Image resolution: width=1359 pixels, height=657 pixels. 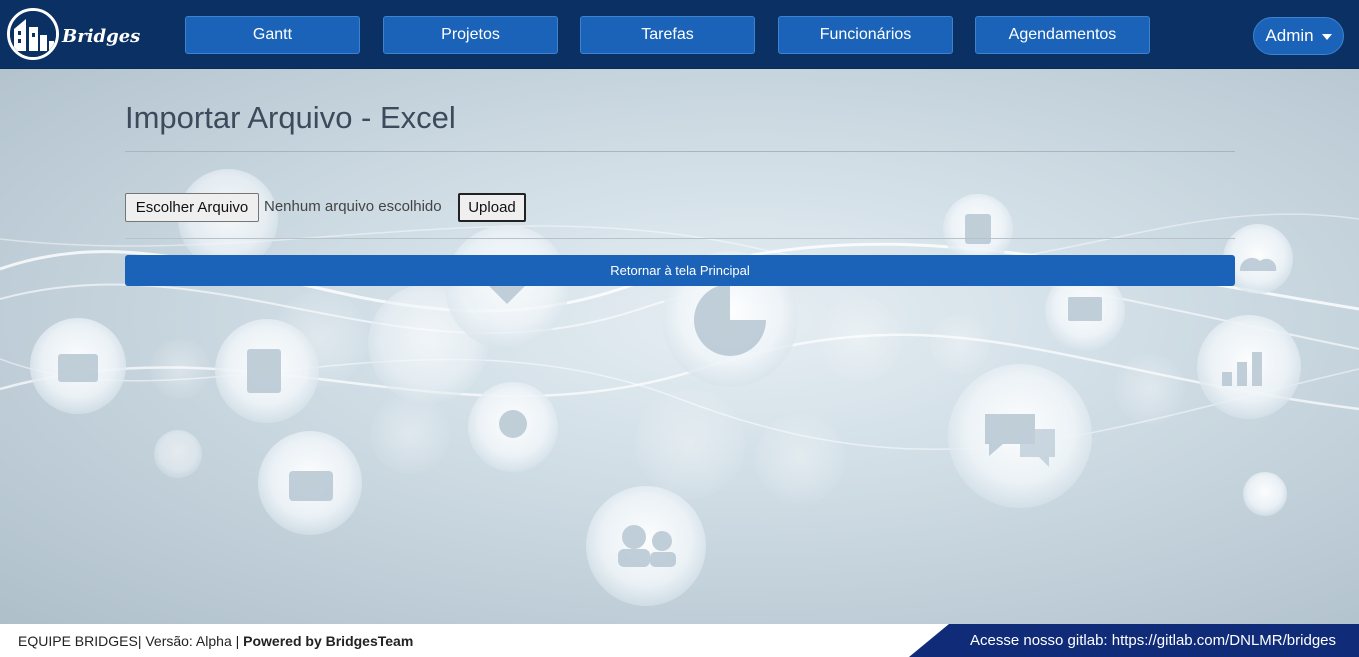 What do you see at coordinates (865, 35) in the screenshot?
I see `nav-funcionarios-button: Funcionários` at bounding box center [865, 35].